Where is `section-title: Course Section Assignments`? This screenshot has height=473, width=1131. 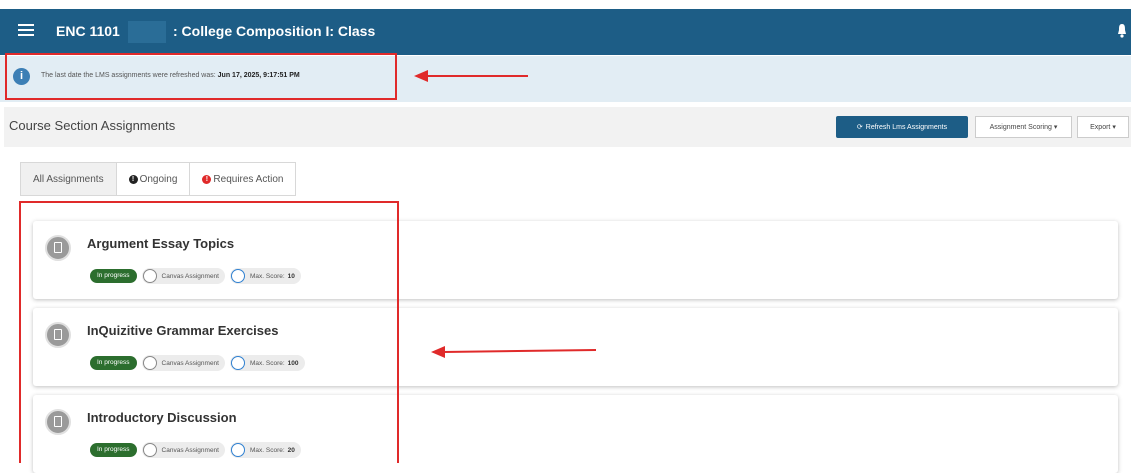 section-title: Course Section Assignments is located at coordinates (92, 125).